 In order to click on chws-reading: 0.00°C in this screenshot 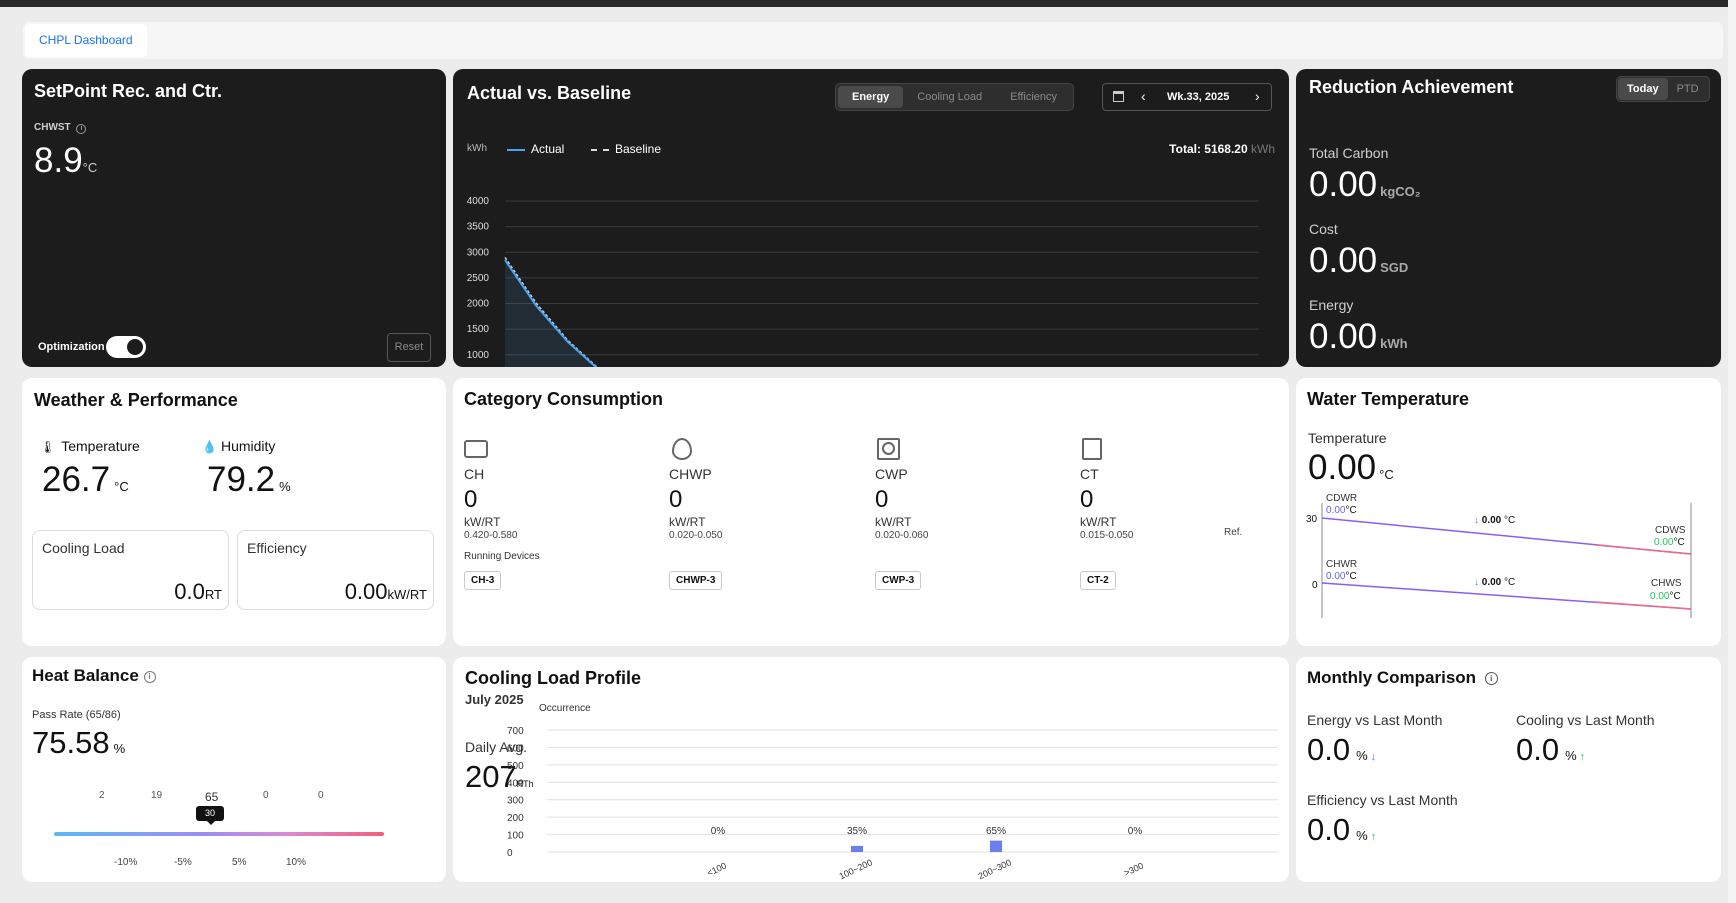, I will do `click(1665, 596)`.